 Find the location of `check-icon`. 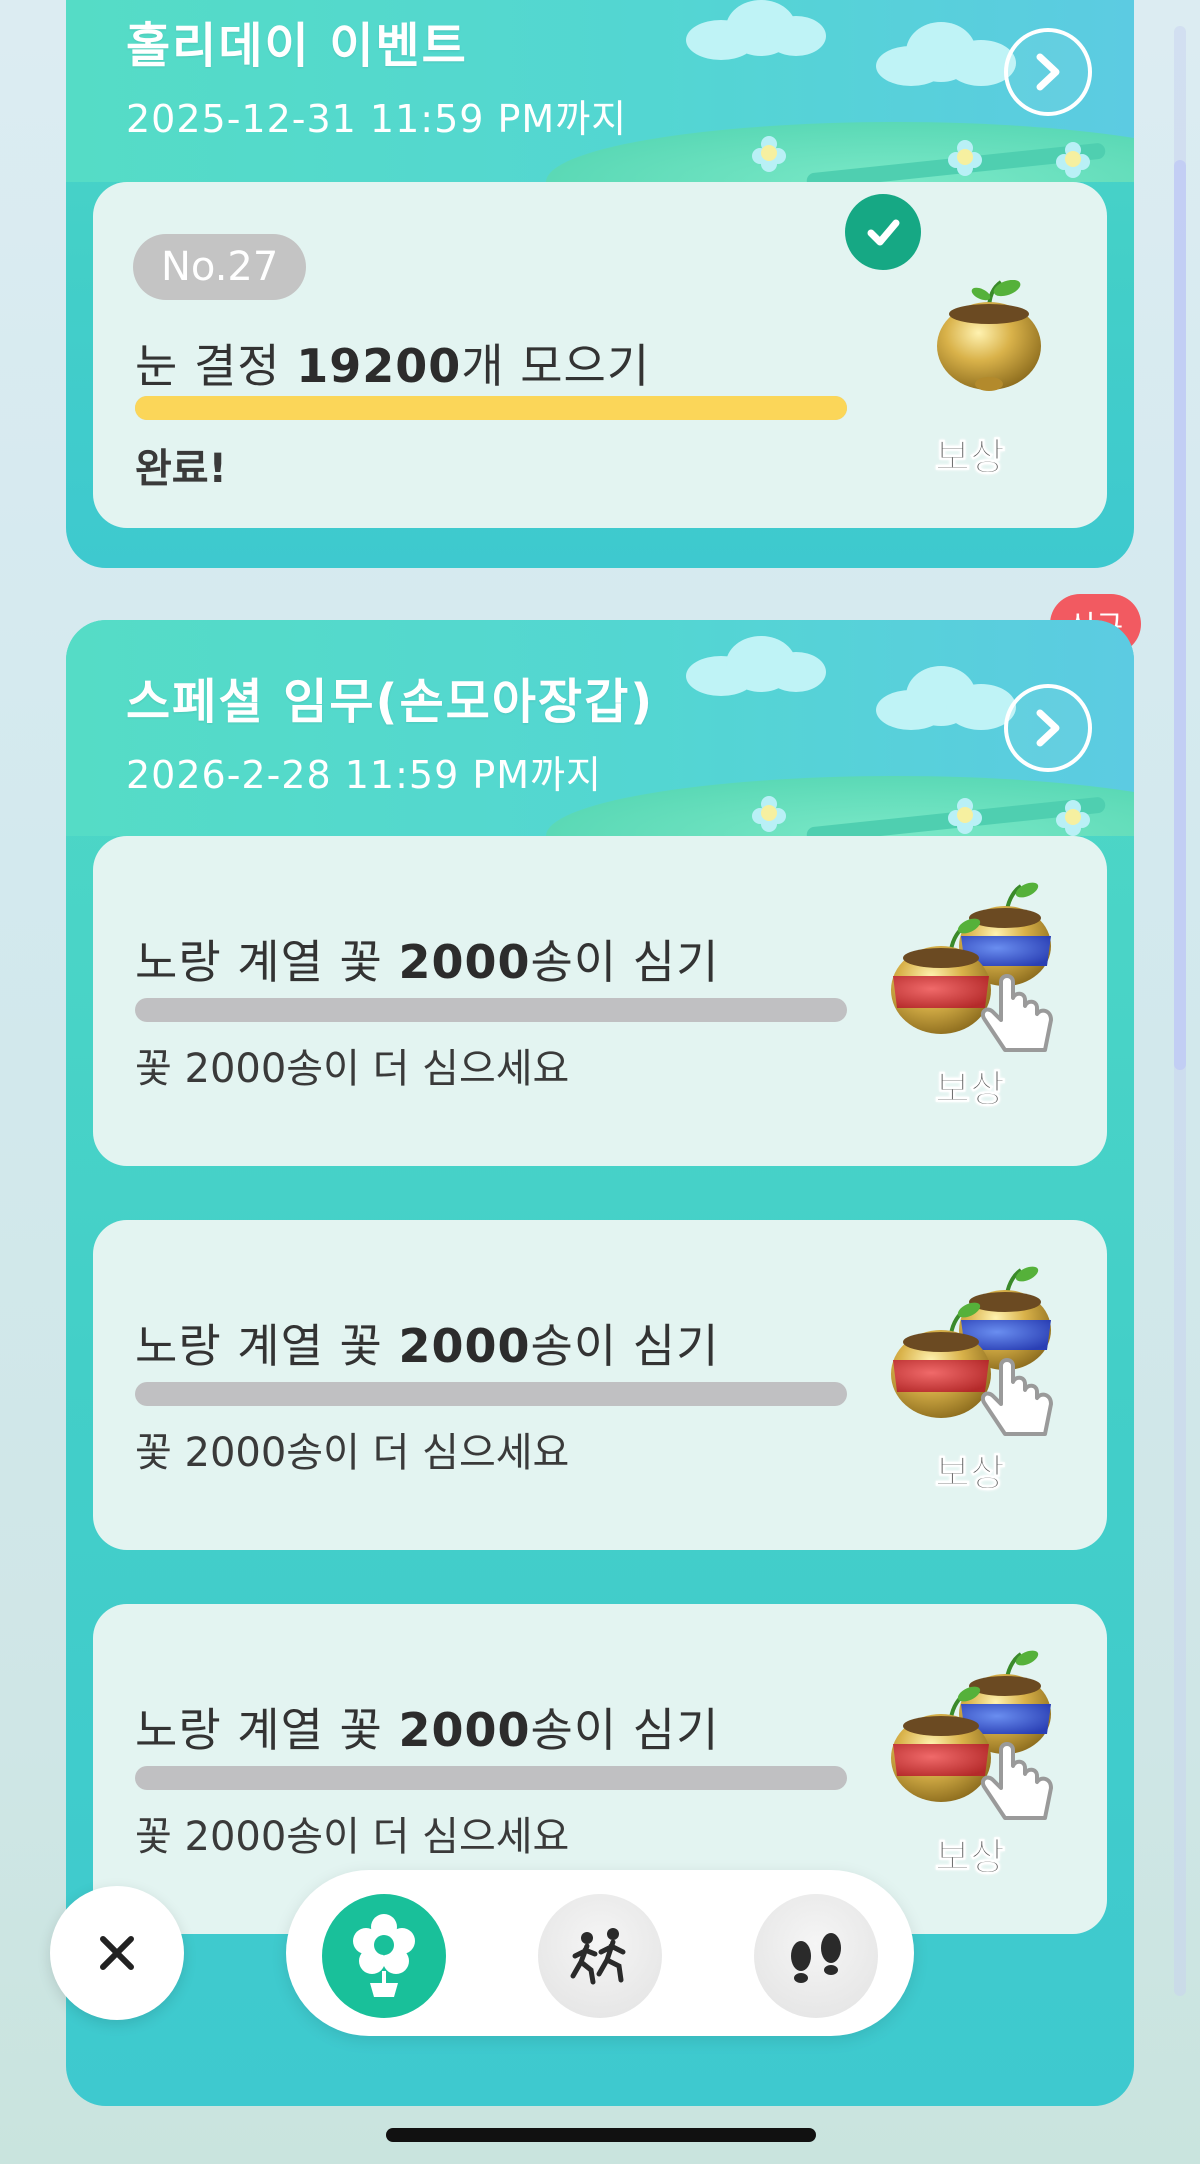

check-icon is located at coordinates (883, 232).